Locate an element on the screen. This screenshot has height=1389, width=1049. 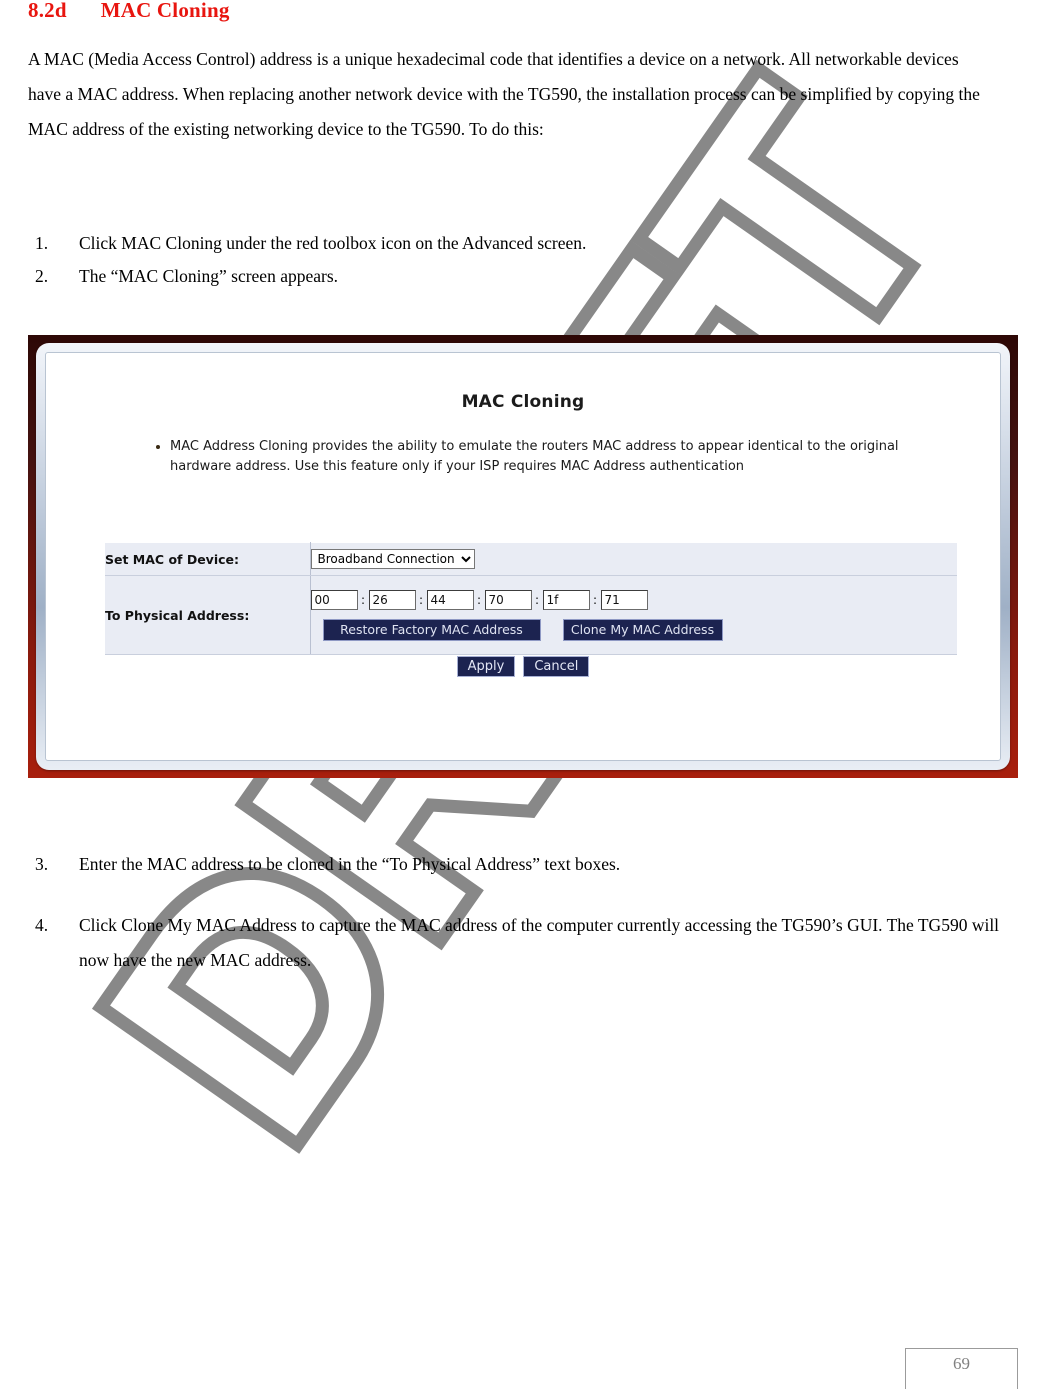
page-number: 69 is located at coordinates (961, 1363).